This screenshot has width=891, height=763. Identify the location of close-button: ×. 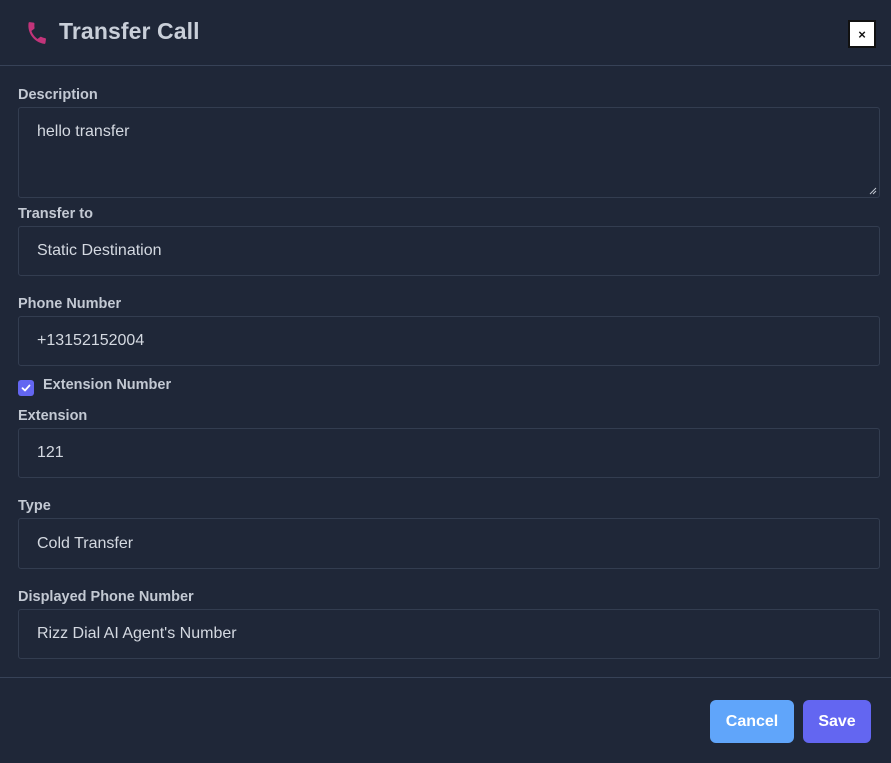
(862, 34).